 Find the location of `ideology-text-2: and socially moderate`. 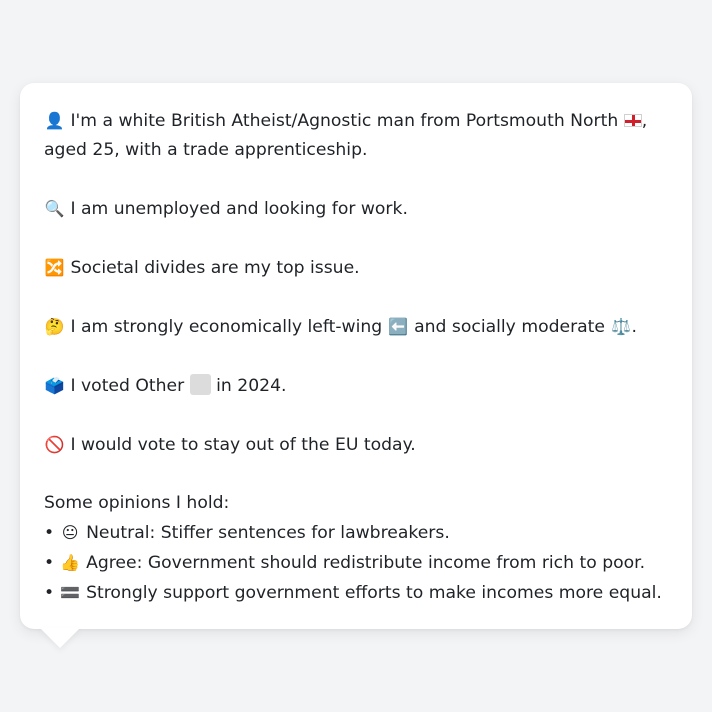

ideology-text-2: and socially moderate is located at coordinates (509, 327).